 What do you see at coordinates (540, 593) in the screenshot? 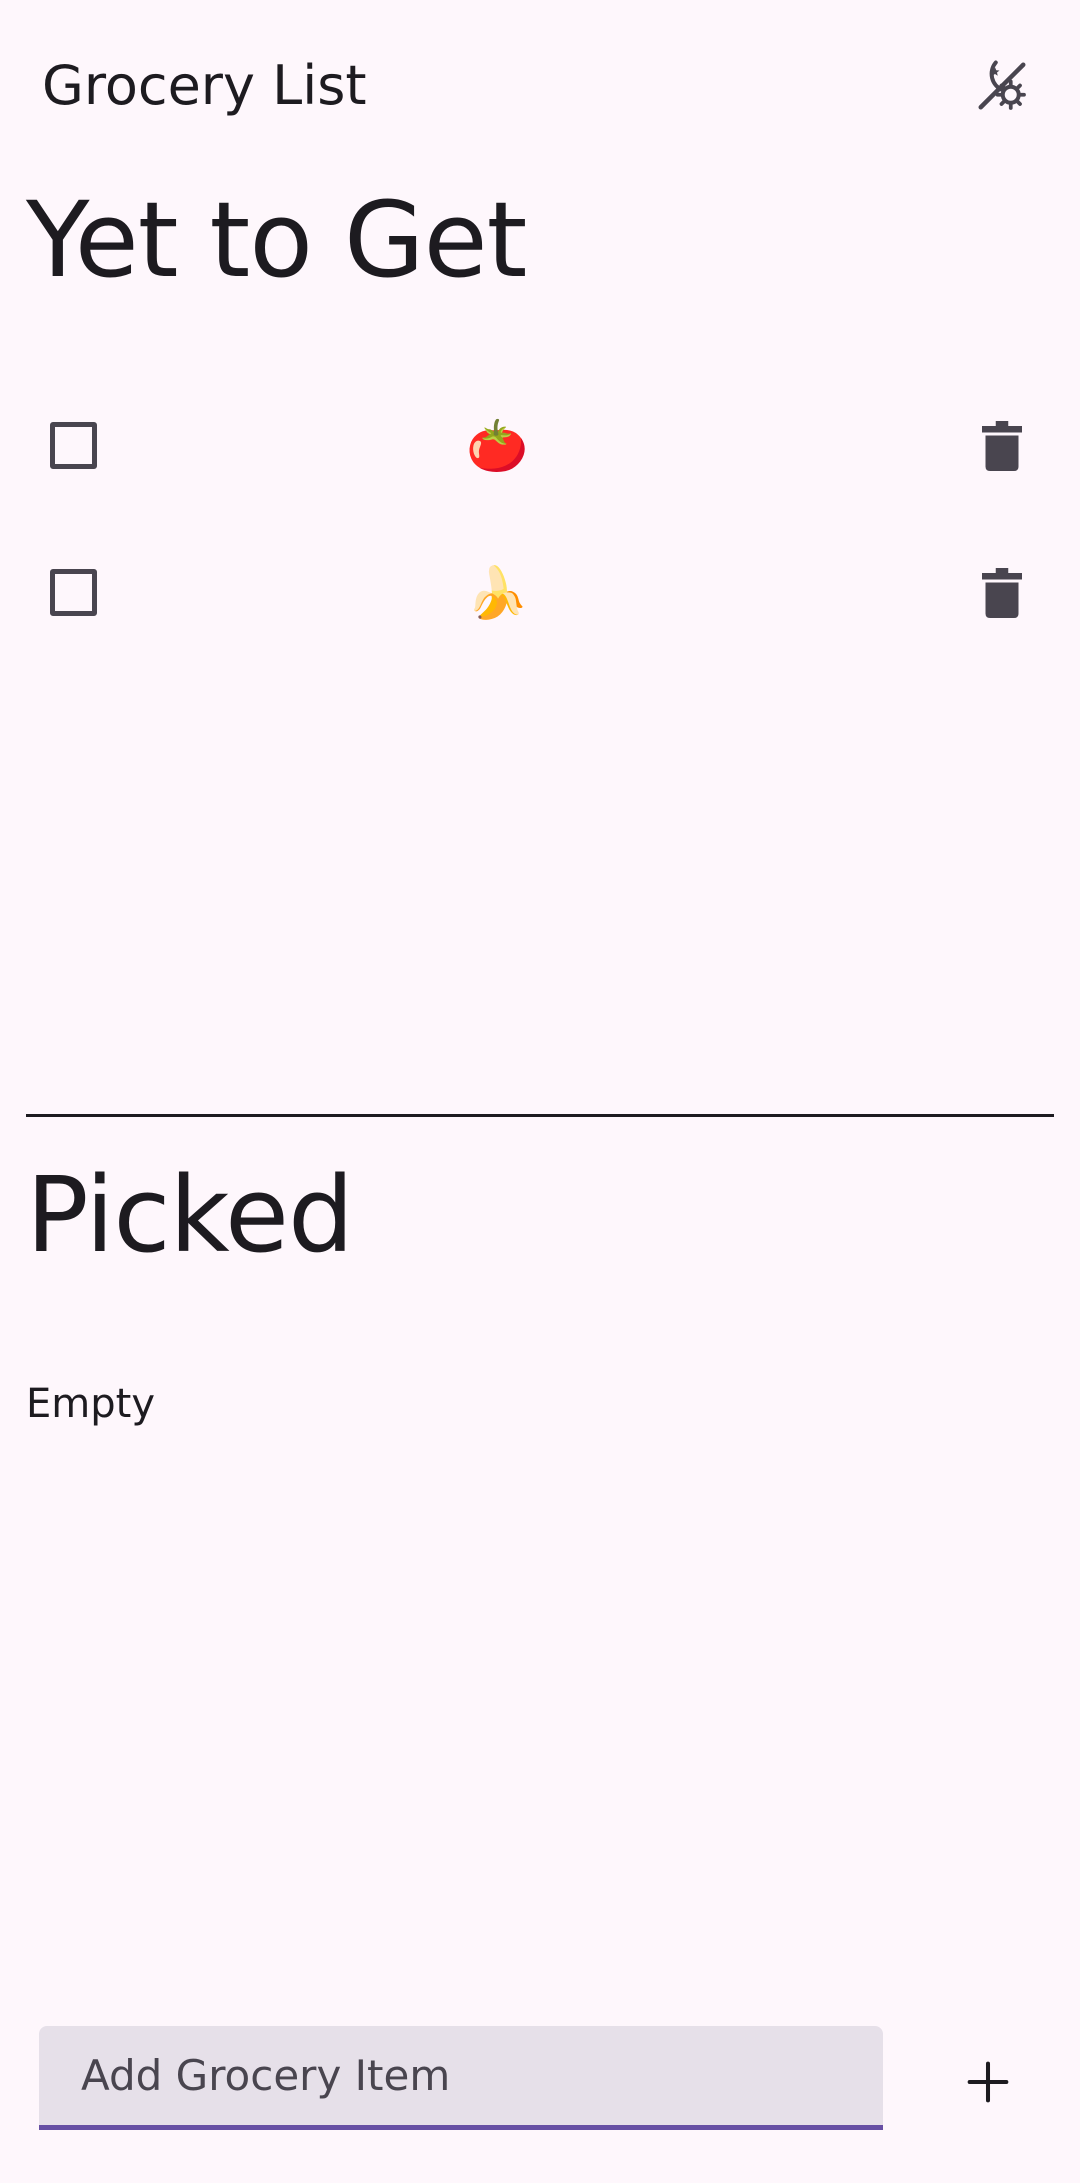
I see `list-item: 🍌` at bounding box center [540, 593].